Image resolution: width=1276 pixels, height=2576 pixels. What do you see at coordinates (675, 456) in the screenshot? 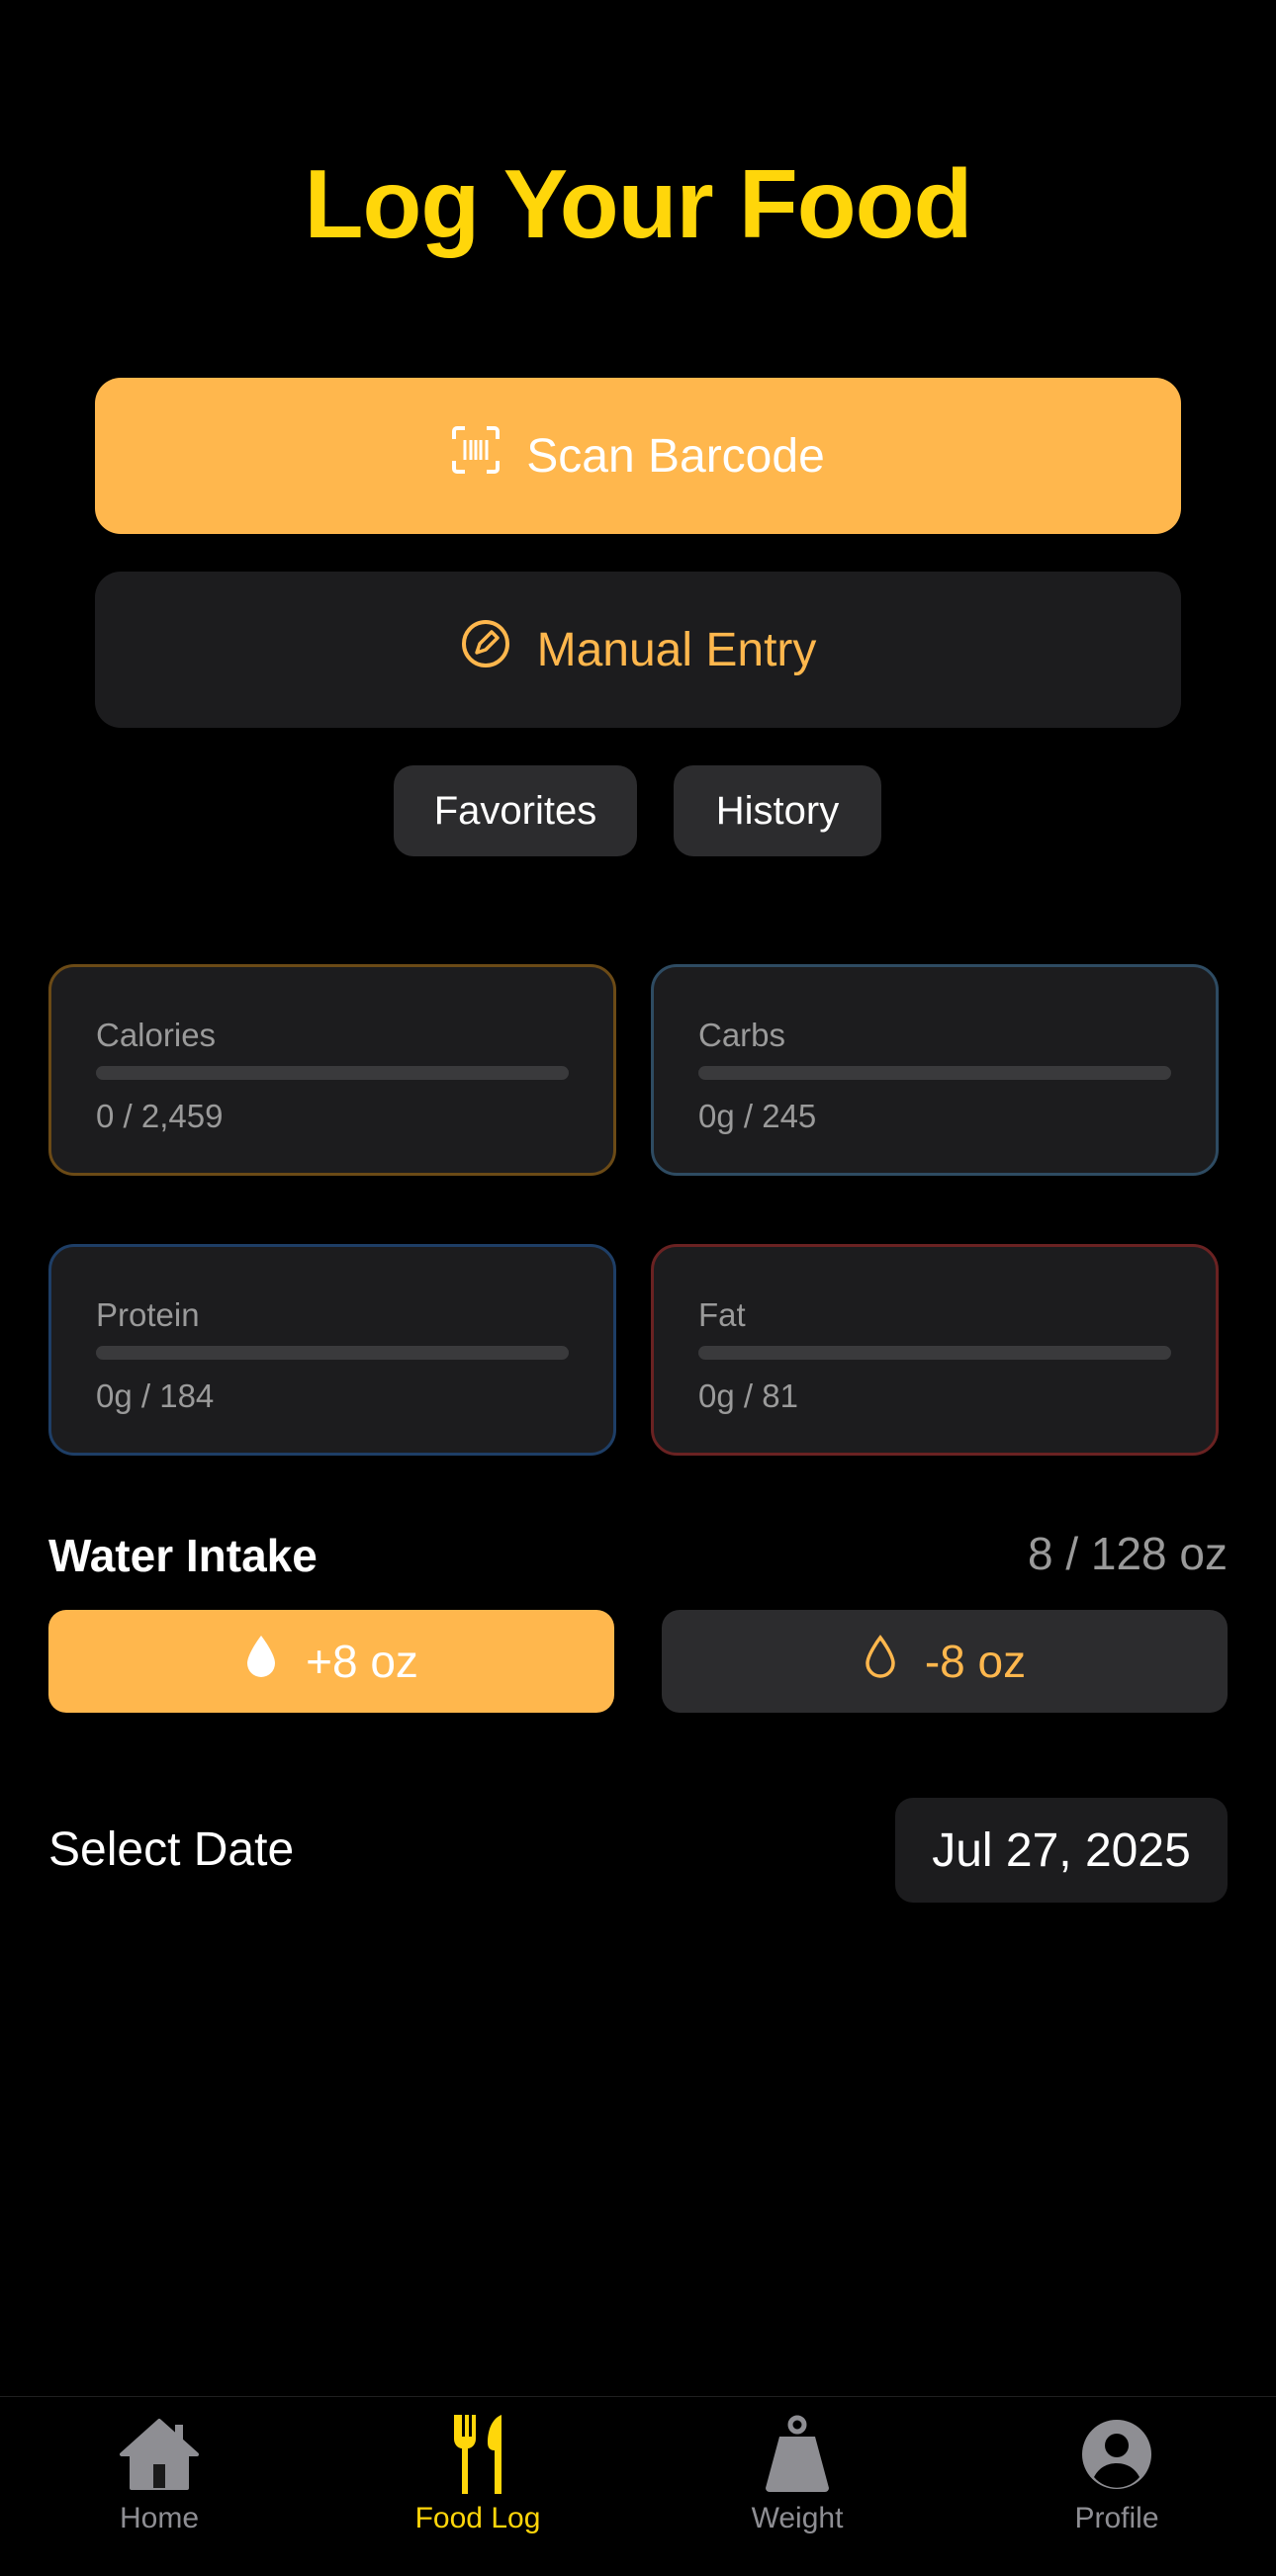
I see `scan-barcode-label: Scan Barcode` at bounding box center [675, 456].